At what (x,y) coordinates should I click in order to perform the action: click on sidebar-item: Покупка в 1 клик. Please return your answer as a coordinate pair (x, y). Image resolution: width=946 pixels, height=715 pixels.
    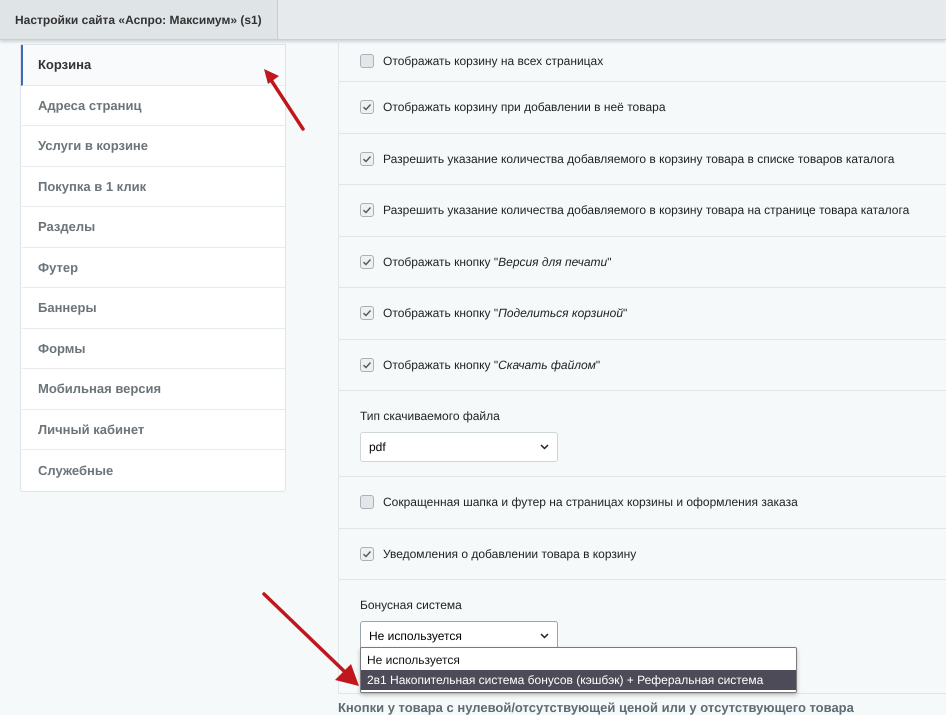
    Looking at the image, I should click on (153, 186).